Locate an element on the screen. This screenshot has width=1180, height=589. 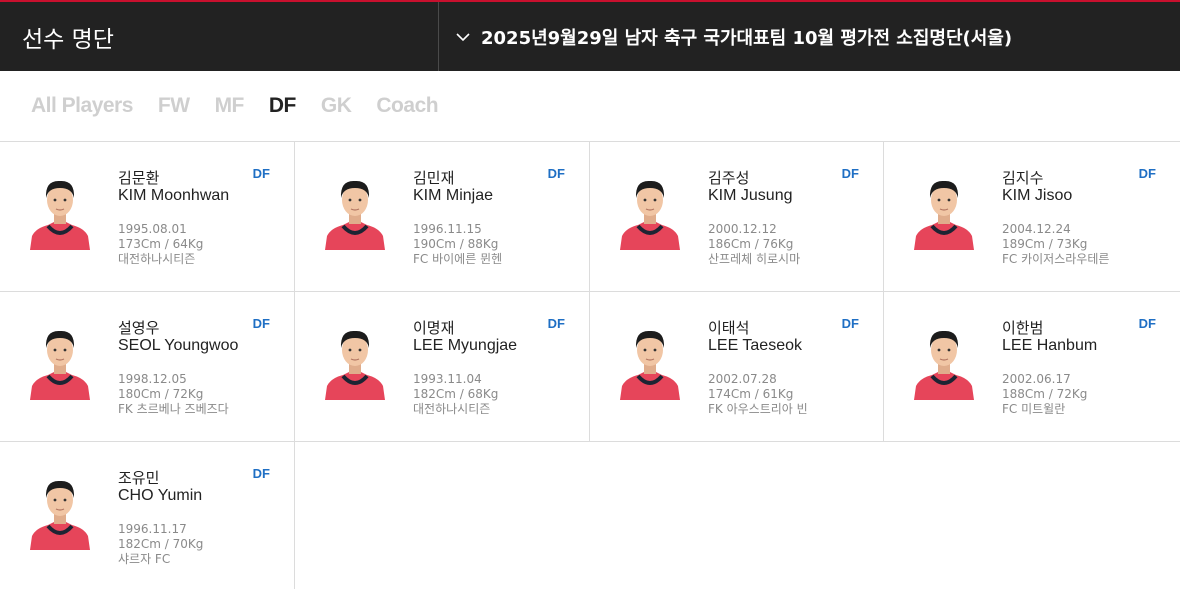
player-height-weight: 174Cm / 61Kg is located at coordinates (751, 394).